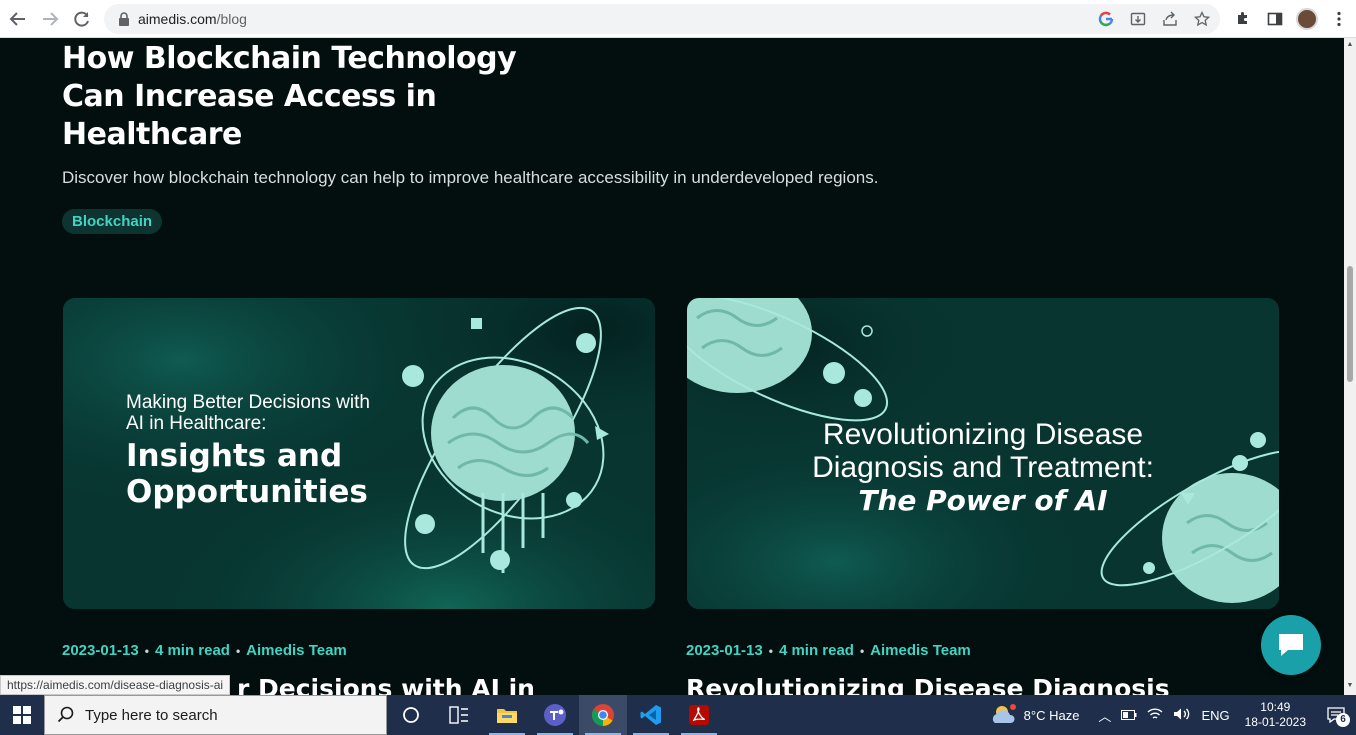 This screenshot has height=735, width=1356. Describe the element at coordinates (18, 19) in the screenshot. I see `back-icon` at that location.